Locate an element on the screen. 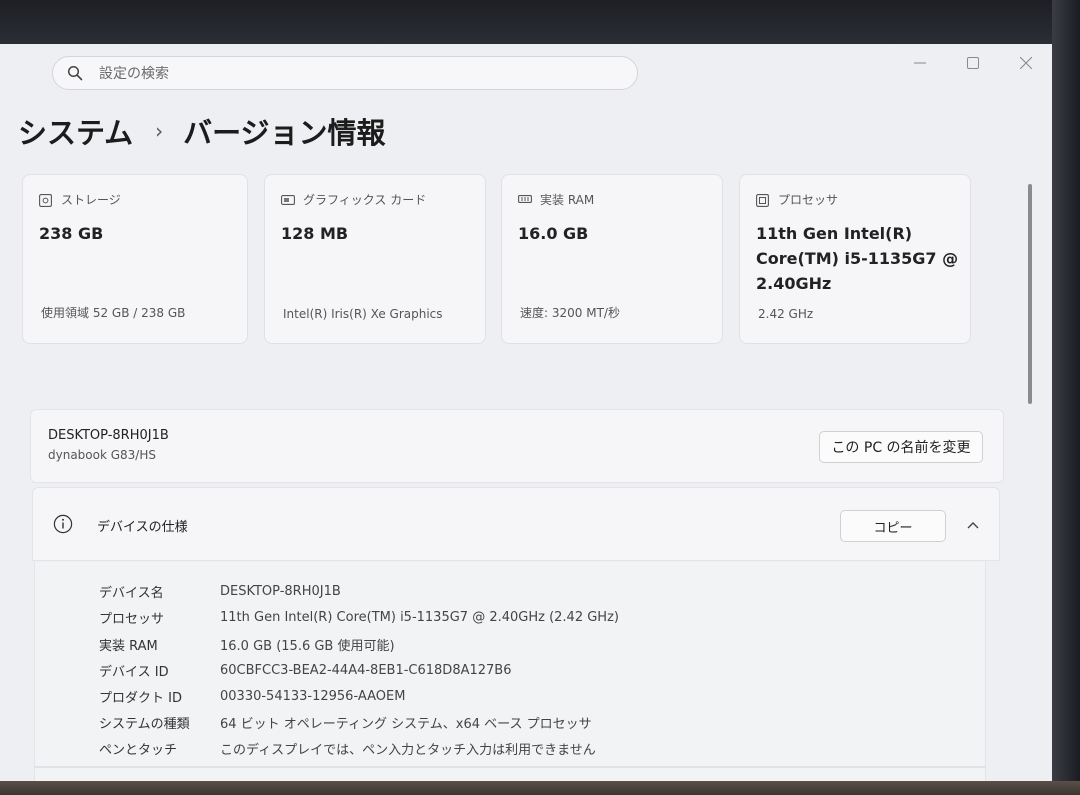  maximize-icon is located at coordinates (973, 63).